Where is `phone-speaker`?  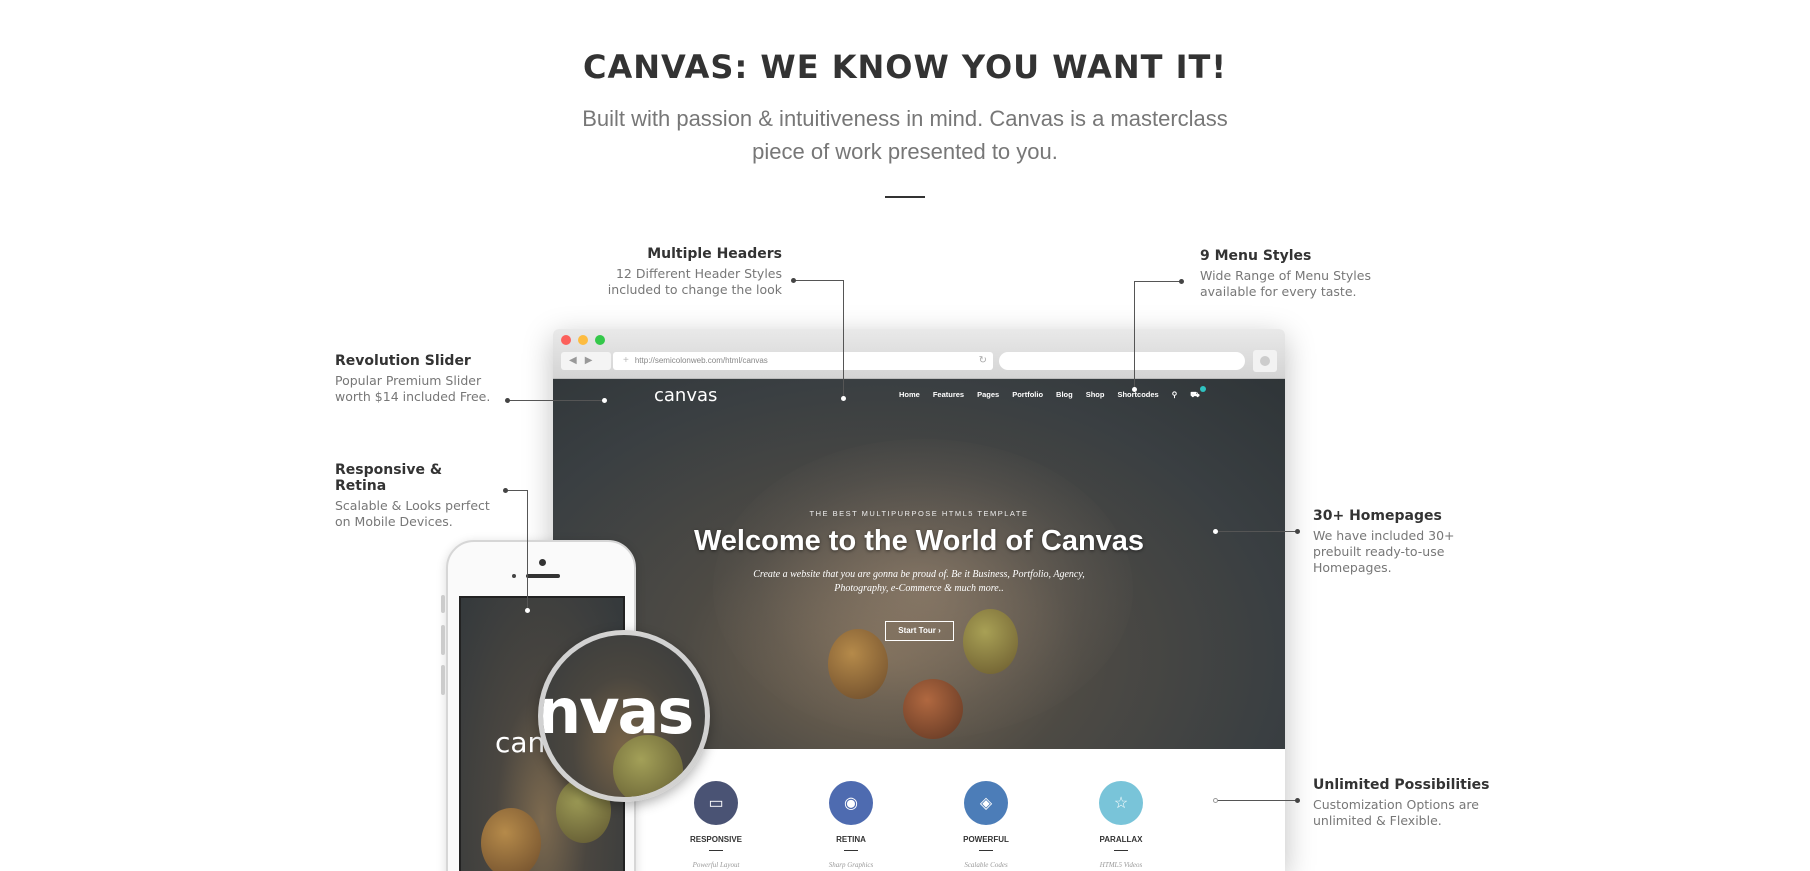
phone-speaker is located at coordinates (543, 576).